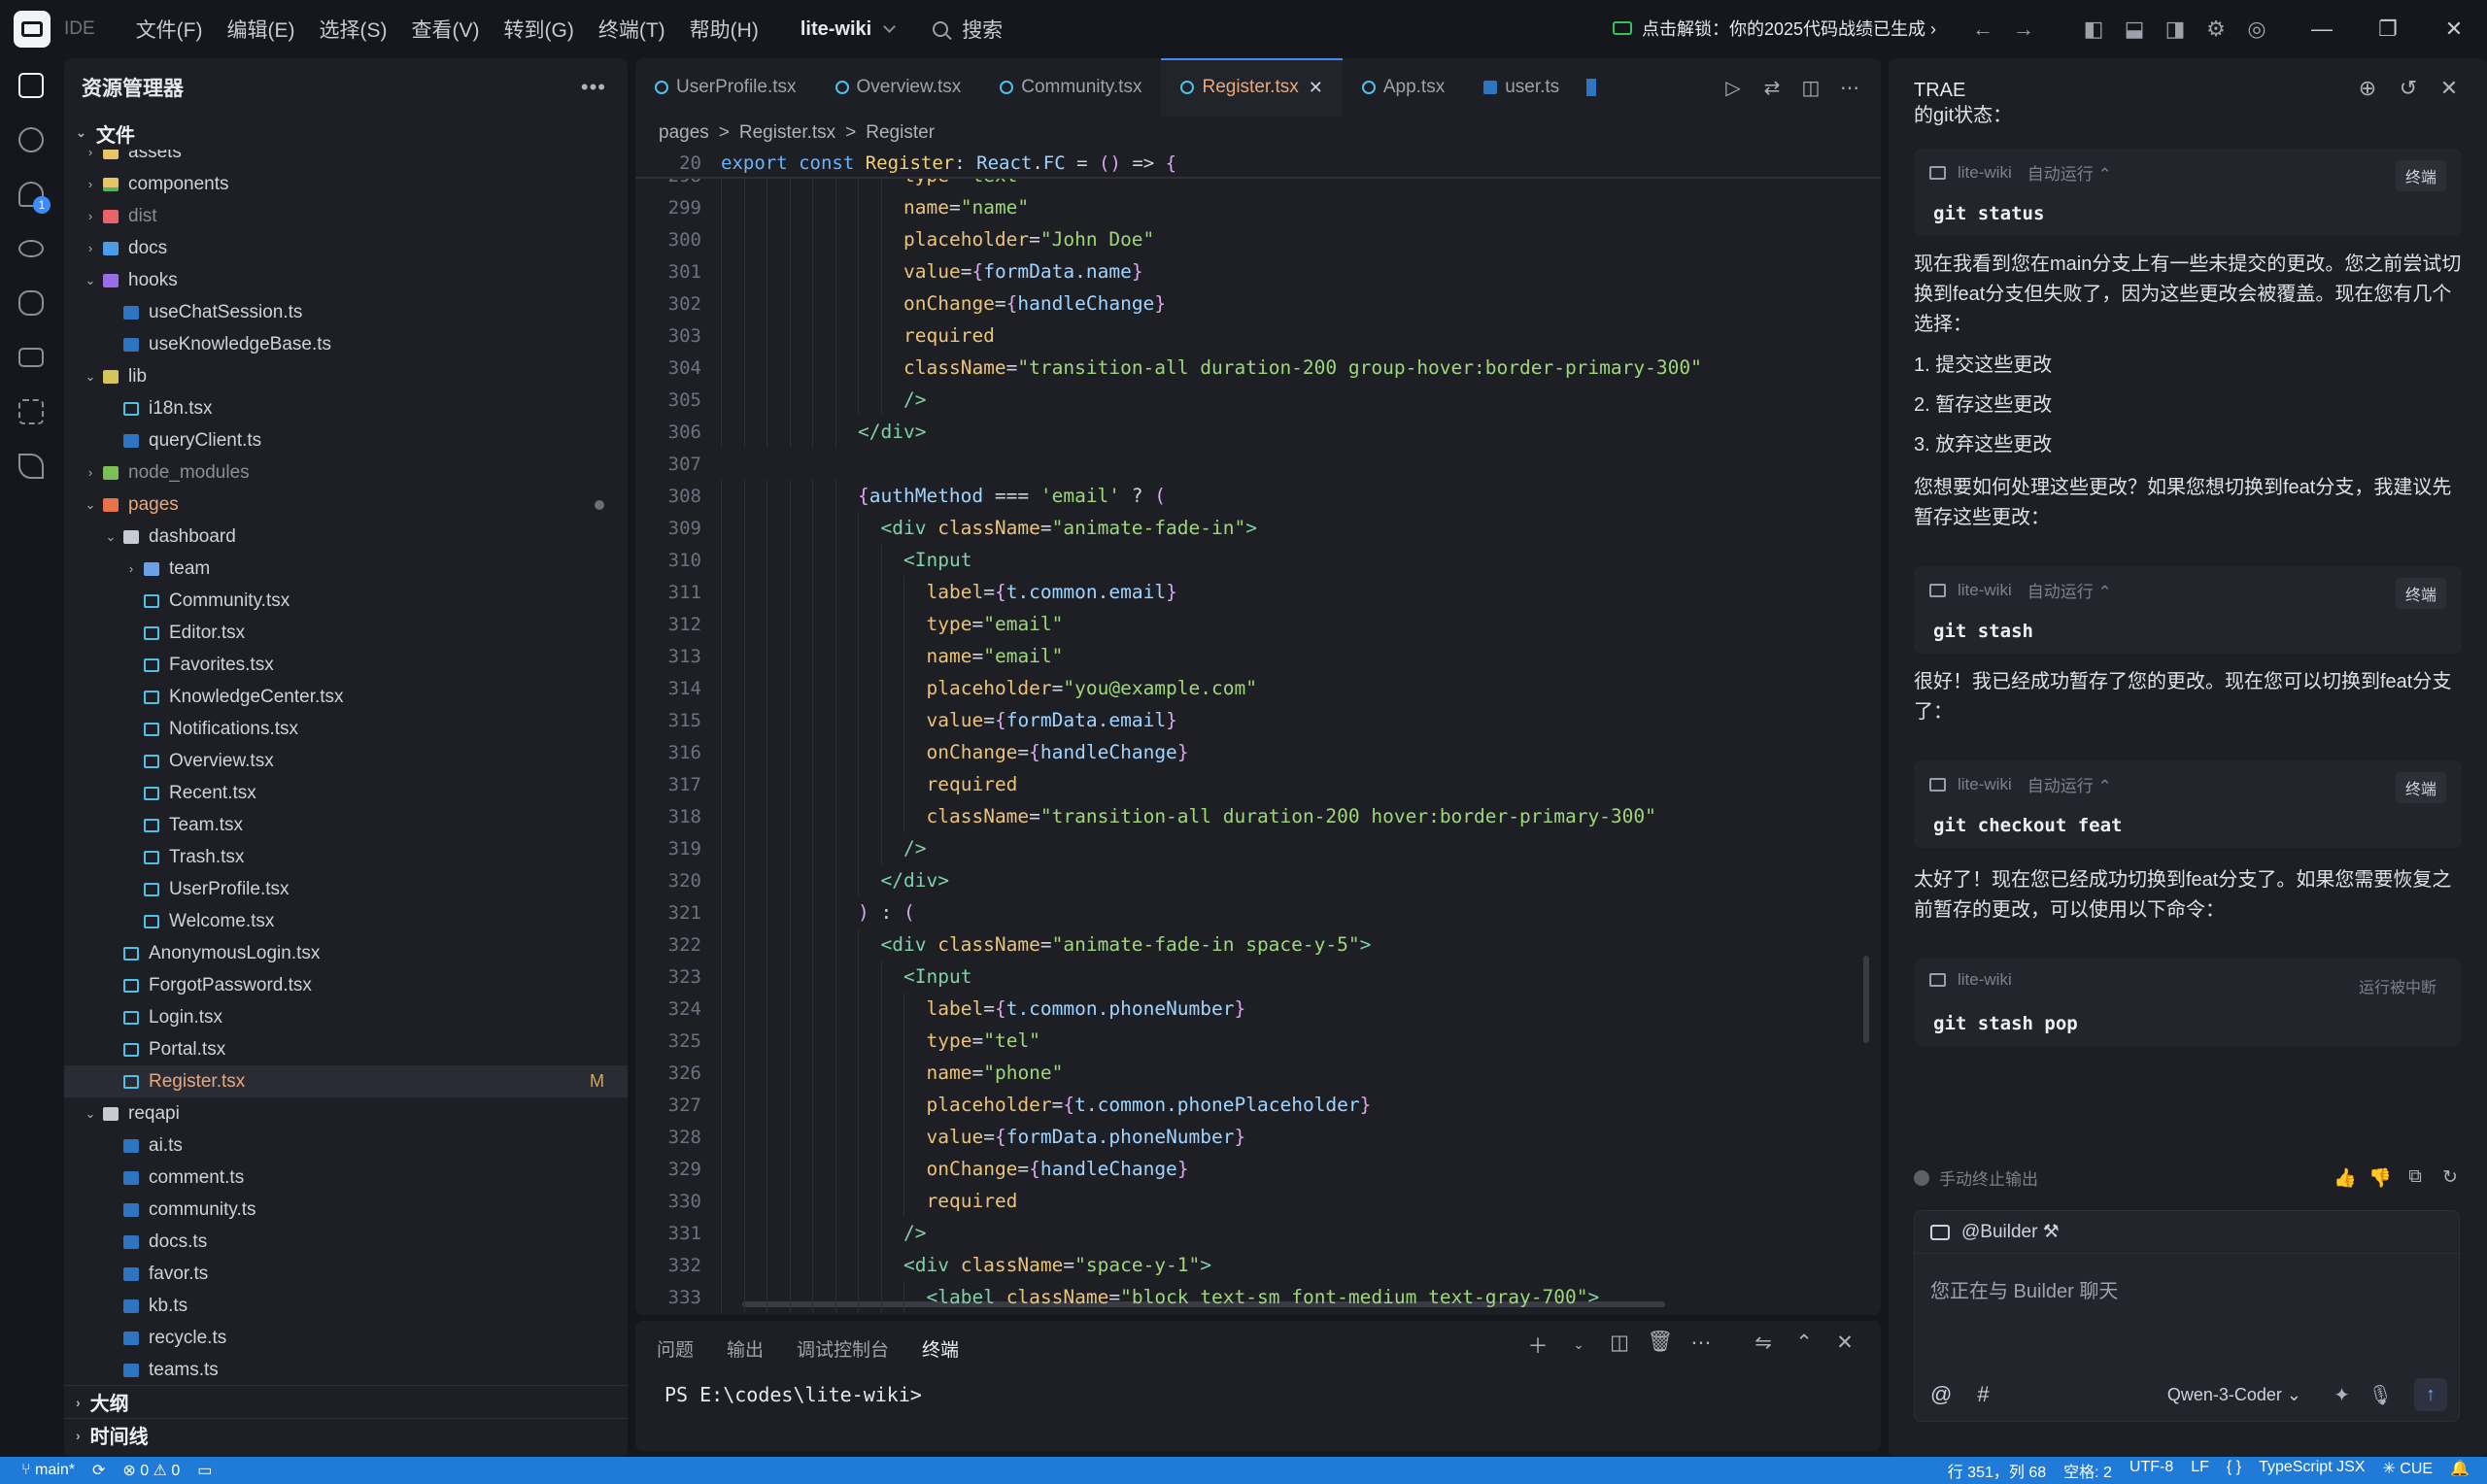  I want to click on folder-row: ⌄ dashboard, so click(346, 537).